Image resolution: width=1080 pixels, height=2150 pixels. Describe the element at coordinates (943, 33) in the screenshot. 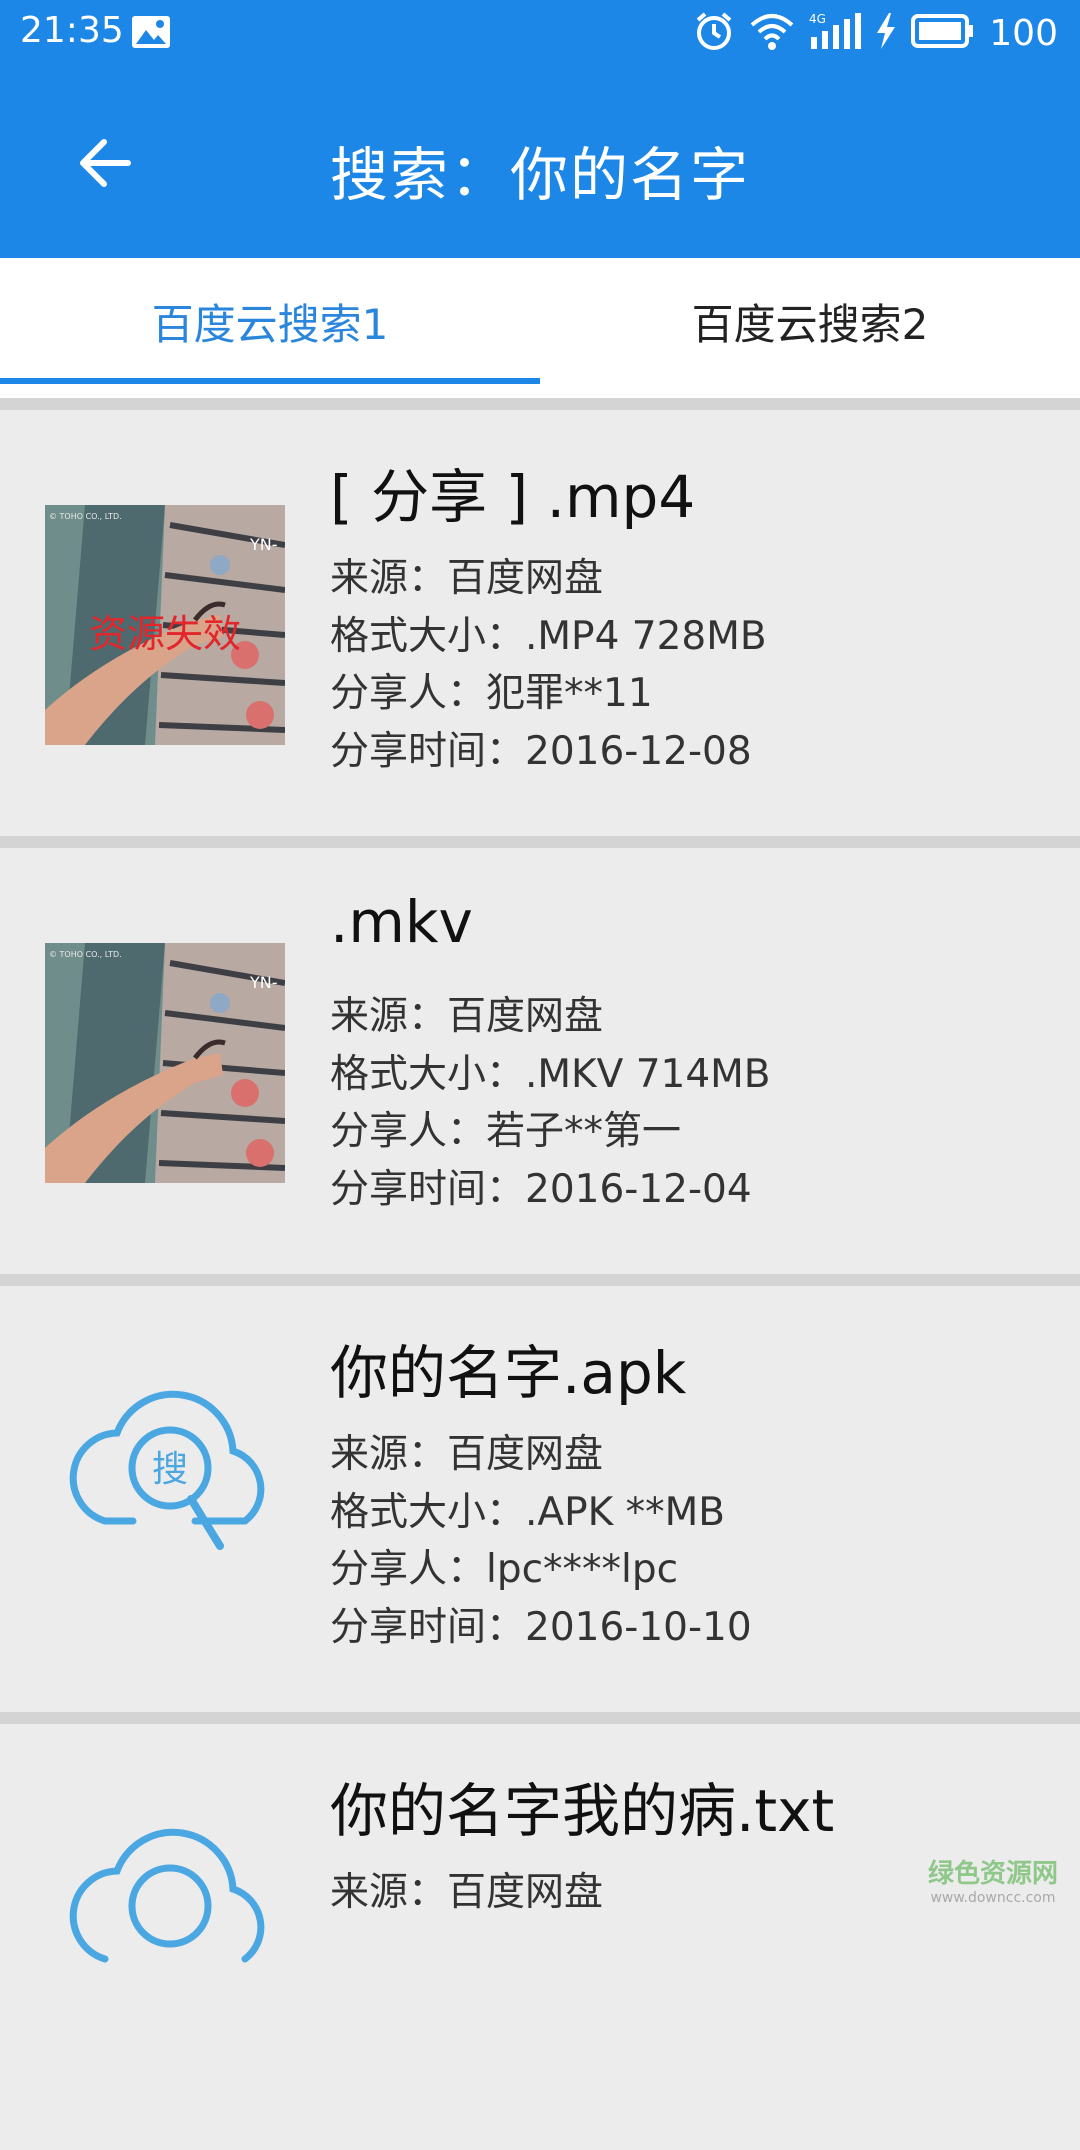

I see `battery-icon` at that location.